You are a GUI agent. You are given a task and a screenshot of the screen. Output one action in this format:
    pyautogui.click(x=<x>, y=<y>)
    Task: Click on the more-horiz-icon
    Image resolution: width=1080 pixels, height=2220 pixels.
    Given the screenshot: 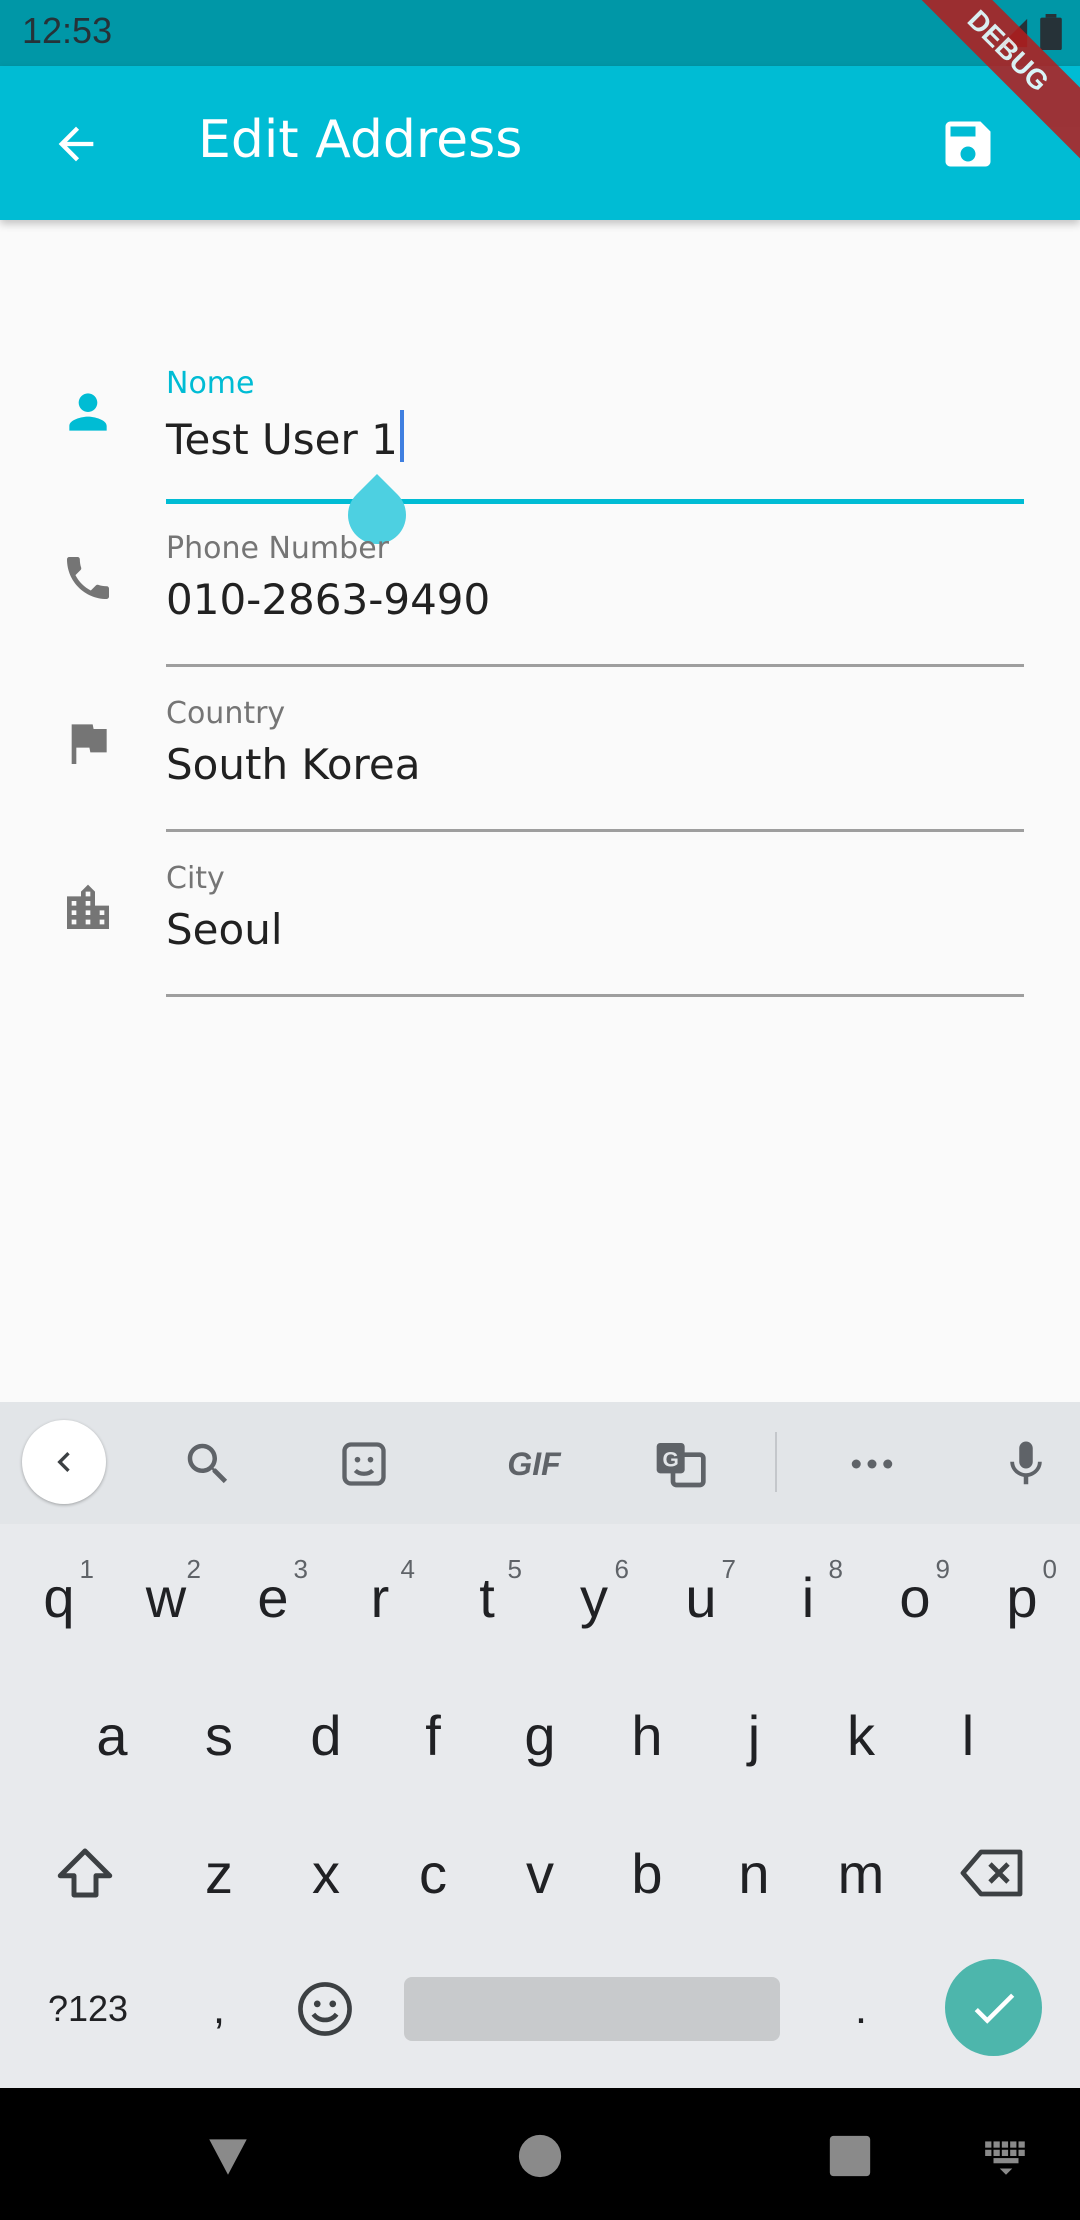 What is the action you would take?
    pyautogui.click(x=872, y=1464)
    